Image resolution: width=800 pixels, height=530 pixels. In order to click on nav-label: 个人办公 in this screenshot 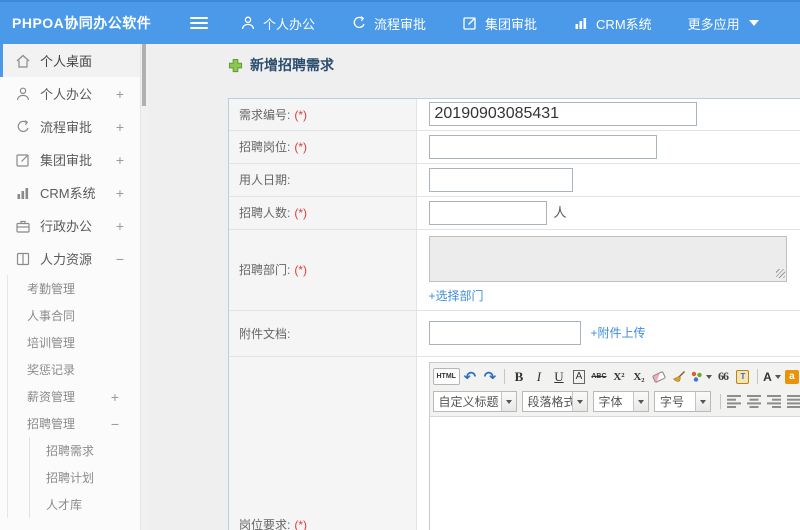, I will do `click(289, 24)`.